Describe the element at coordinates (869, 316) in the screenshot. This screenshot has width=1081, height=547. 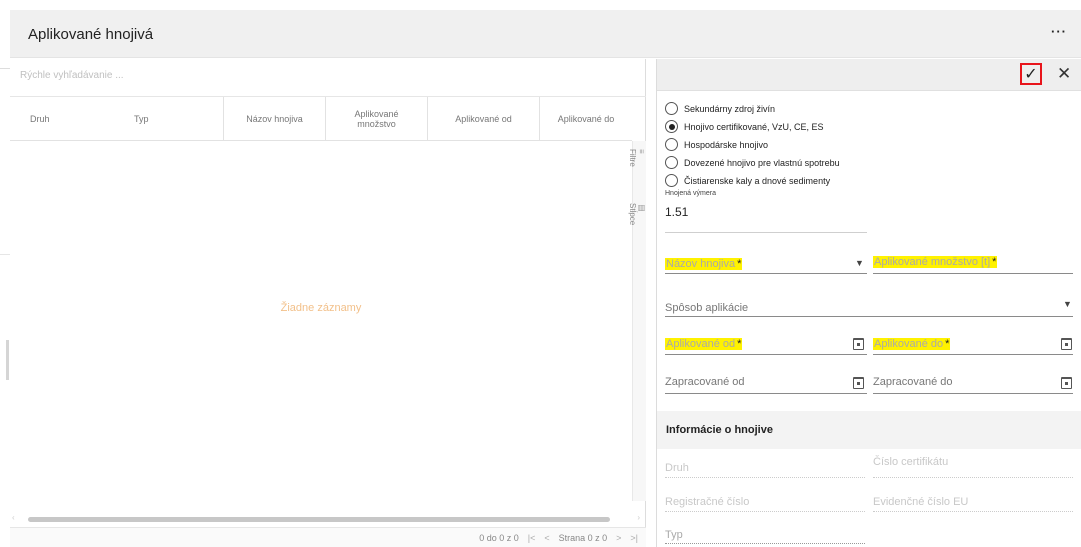
I see `application-method-underline` at that location.